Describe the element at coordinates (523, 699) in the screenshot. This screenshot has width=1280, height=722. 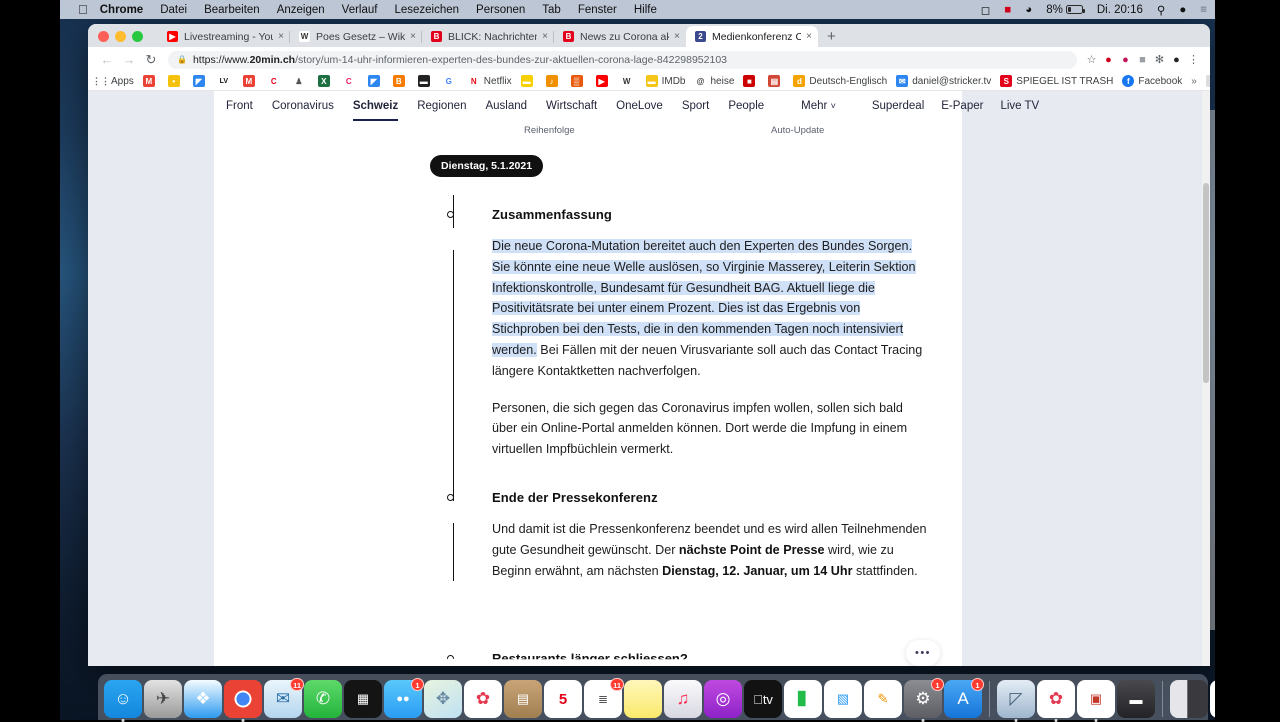
I see `dock-app-contacts: ▤` at that location.